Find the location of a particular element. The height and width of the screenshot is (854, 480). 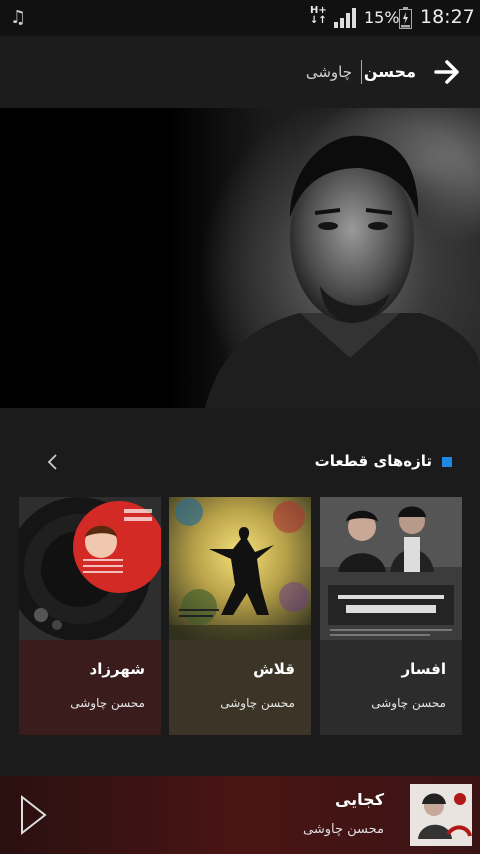

clock: 18:27 is located at coordinates (447, 17).